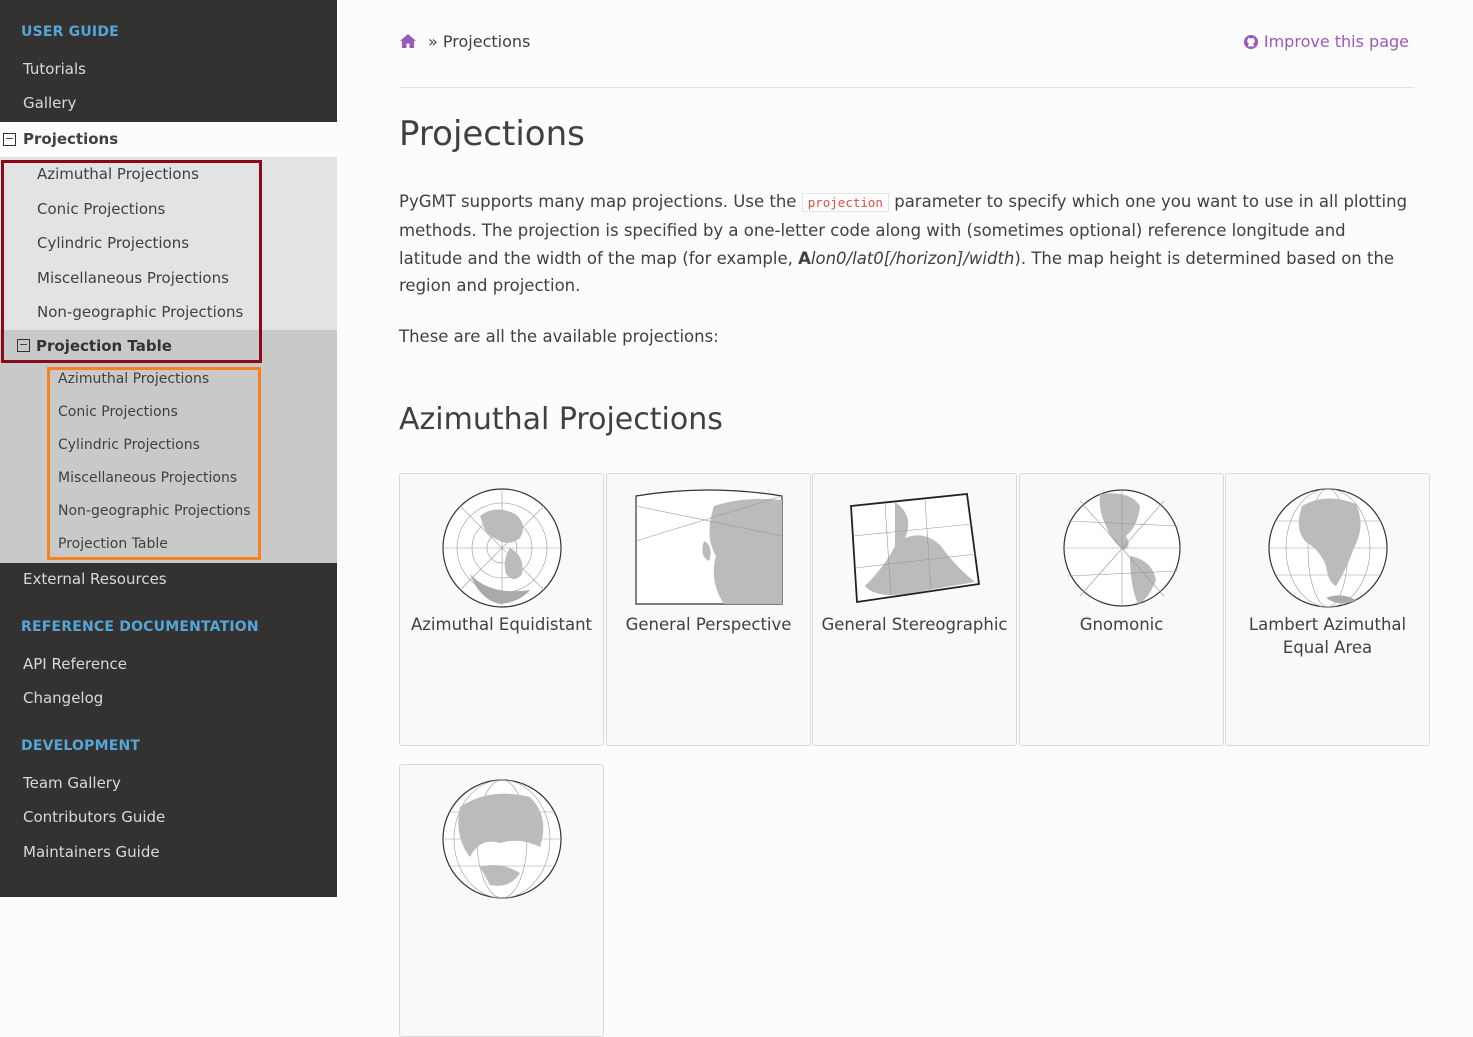  Describe the element at coordinates (708, 609) in the screenshot. I see `projection-card-general-perspective: General Perspective` at that location.